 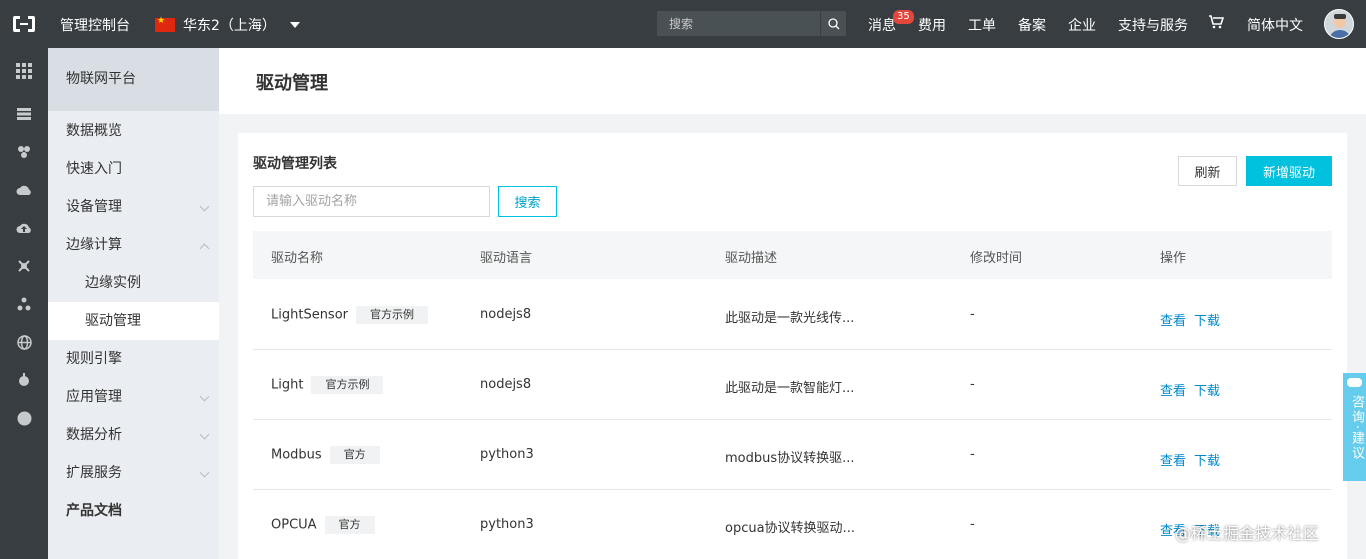 I want to click on console-link: 管理控制台, so click(x=95, y=25).